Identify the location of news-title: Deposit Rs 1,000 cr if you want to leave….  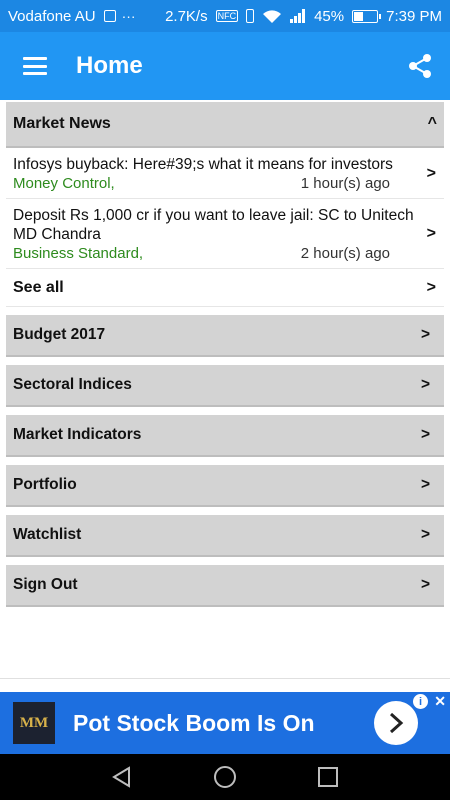
(213, 225).